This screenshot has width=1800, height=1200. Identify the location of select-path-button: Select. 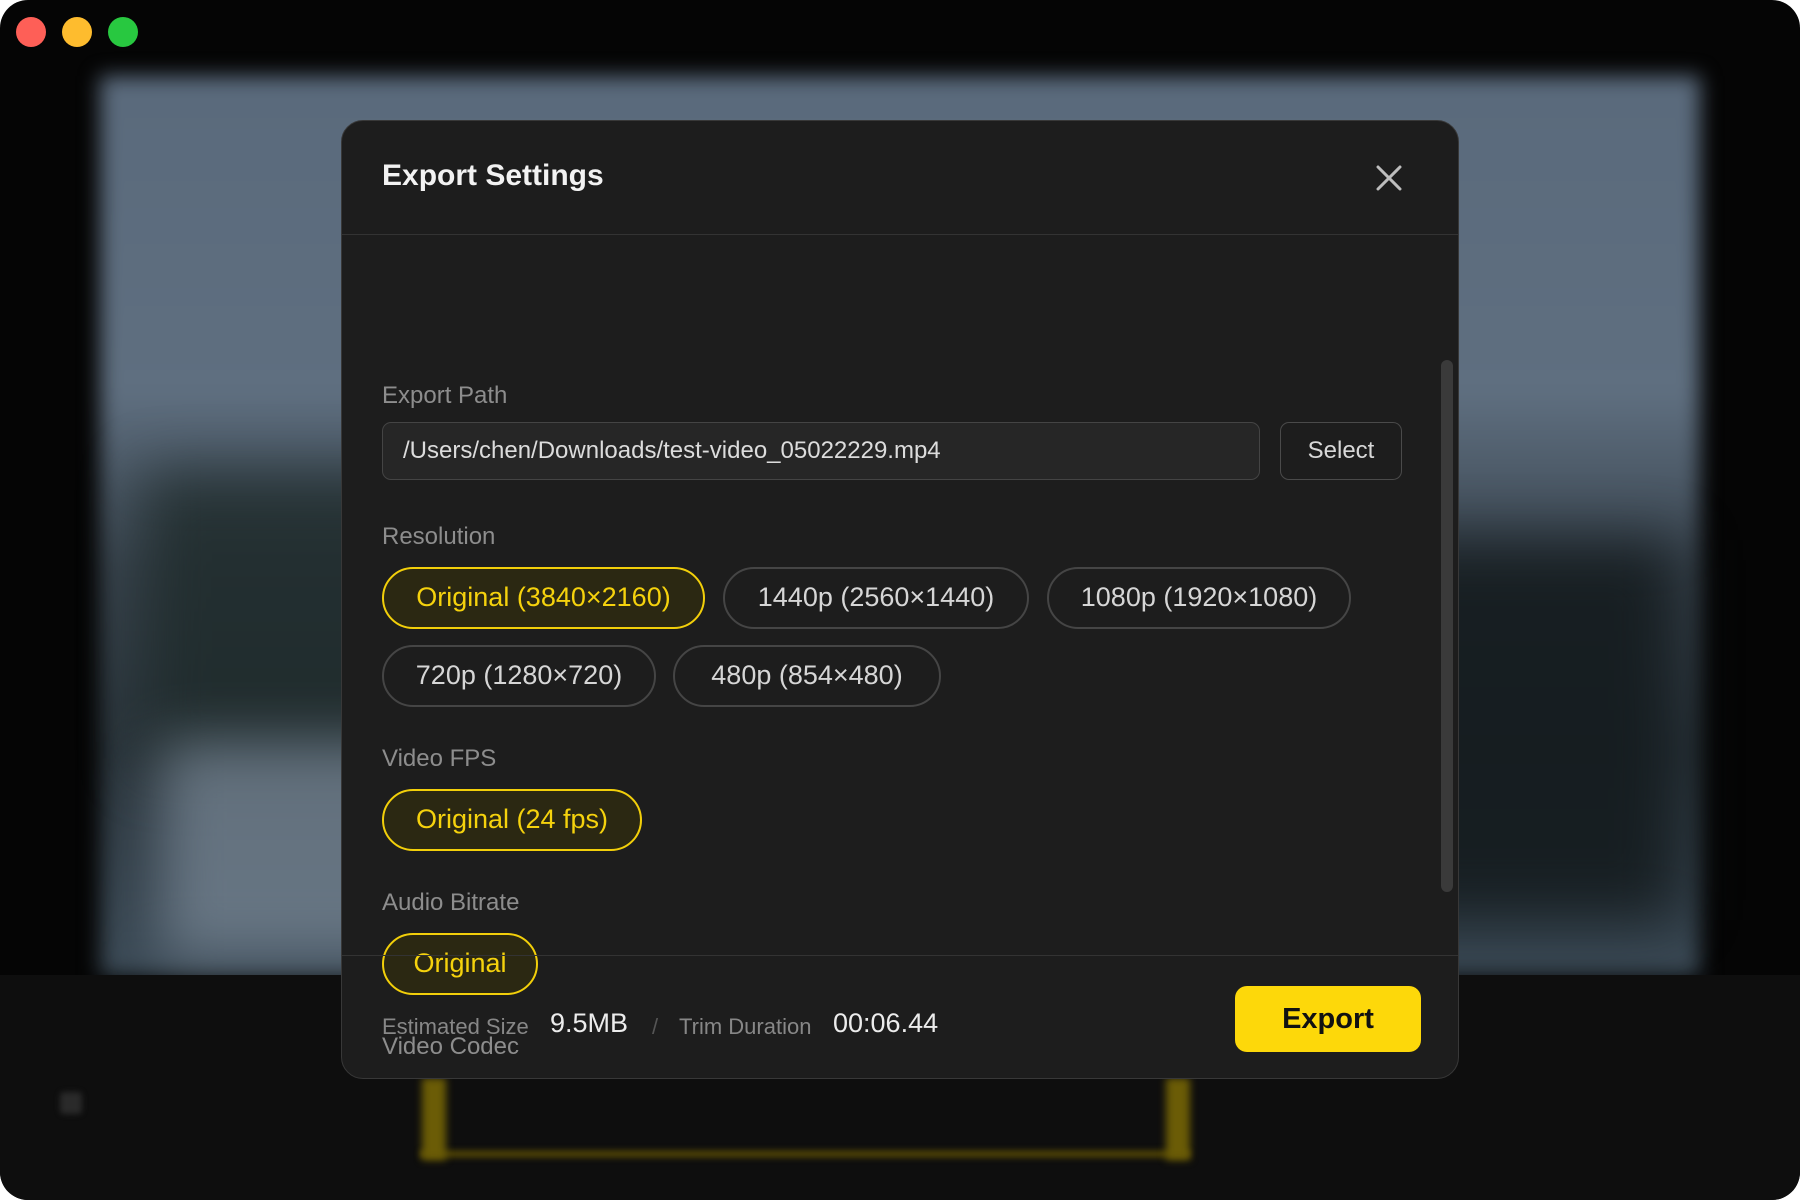
(1341, 451).